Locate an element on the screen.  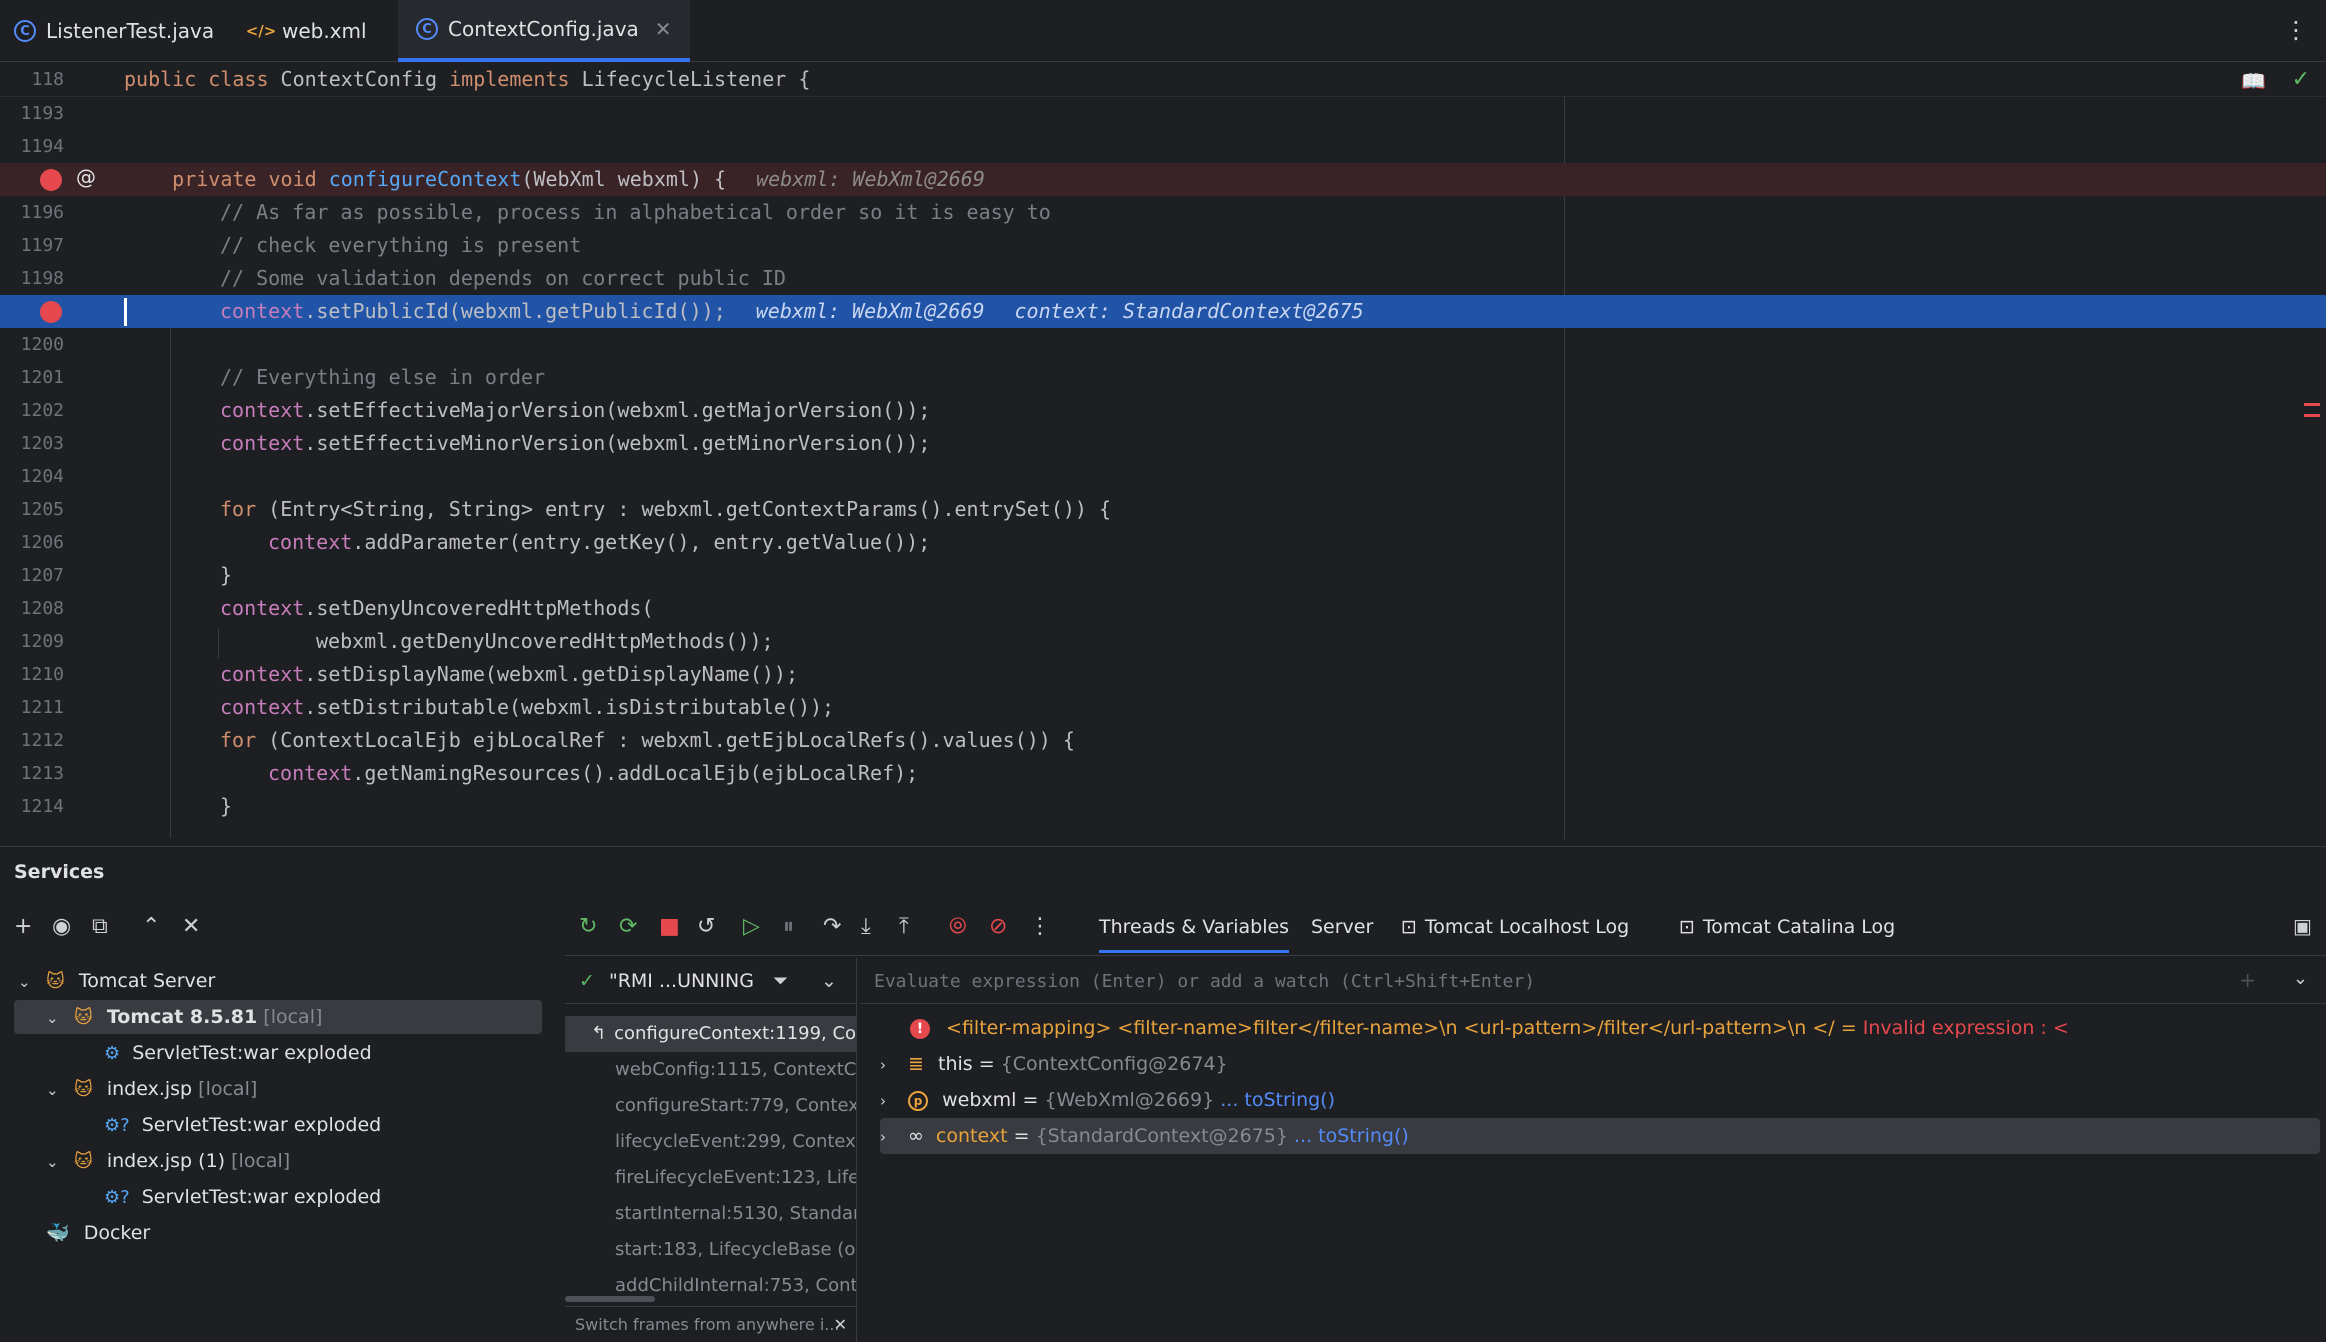
mute-breakpoints-icon: ⊘ is located at coordinates (998, 926).